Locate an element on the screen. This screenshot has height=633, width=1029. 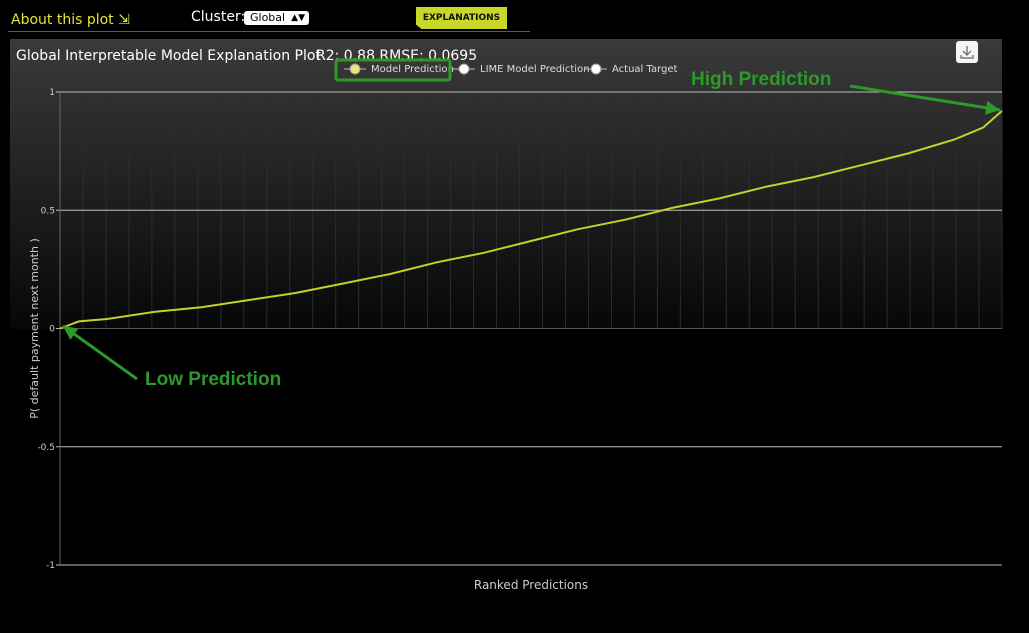
y-tick-label: -0.5 is located at coordinates (46, 448).